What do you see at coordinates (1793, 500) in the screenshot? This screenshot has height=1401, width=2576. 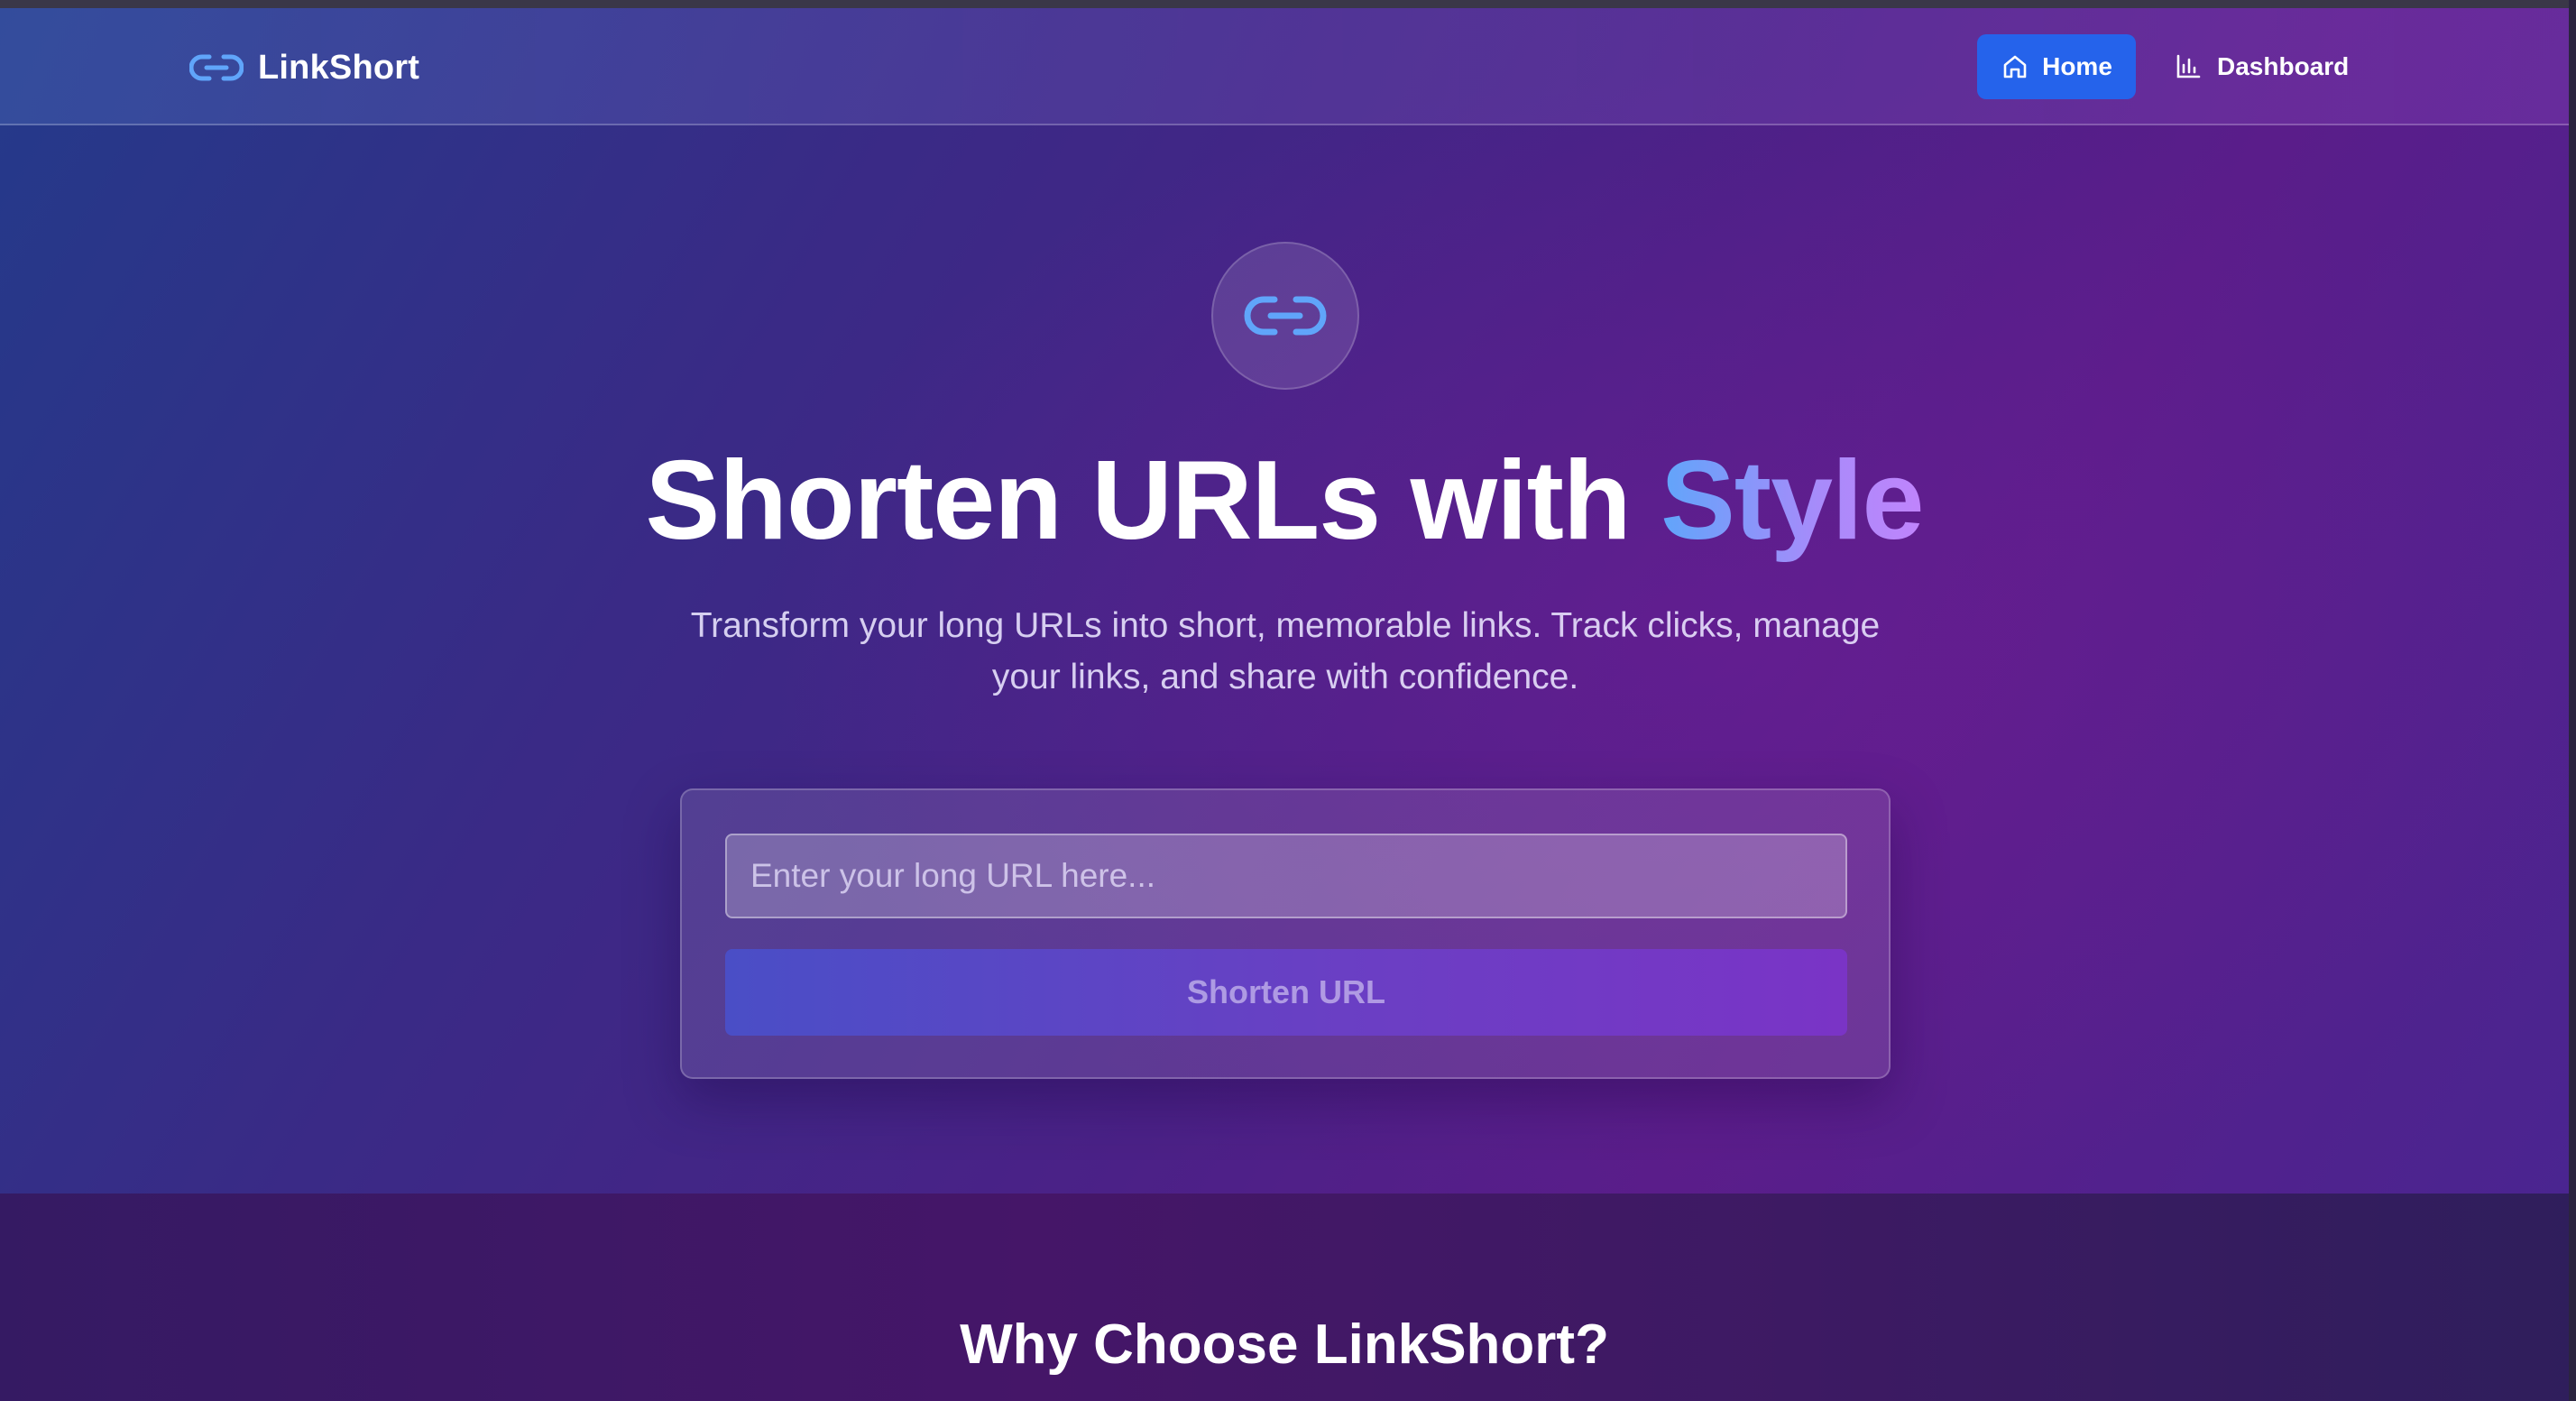 I see `headline-accent-text: Style` at bounding box center [1793, 500].